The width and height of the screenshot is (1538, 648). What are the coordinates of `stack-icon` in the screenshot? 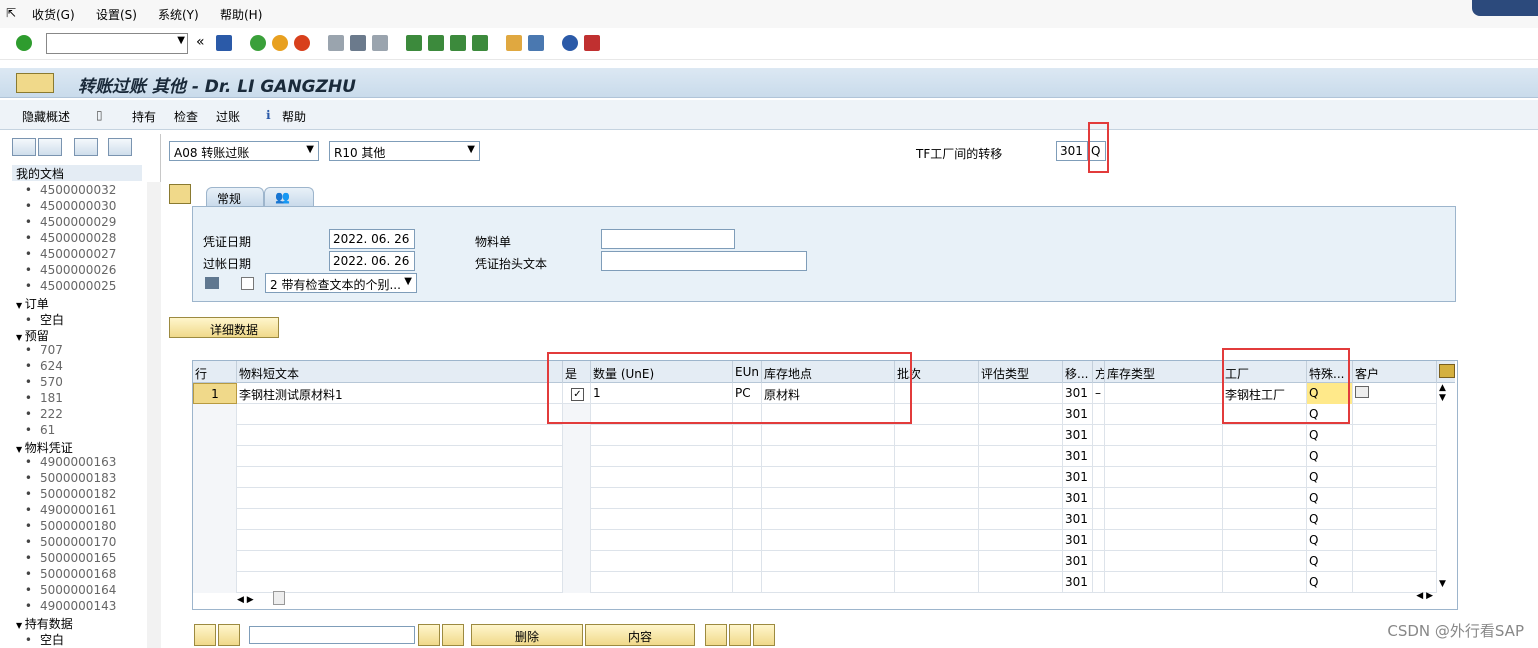 It's located at (764, 635).